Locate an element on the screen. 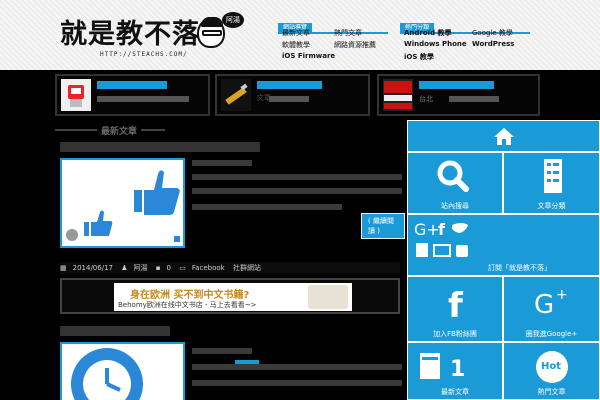 Image resolution: width=600 pixels, height=400 pixels. nav-item-software: 軟體教學 is located at coordinates (296, 45).